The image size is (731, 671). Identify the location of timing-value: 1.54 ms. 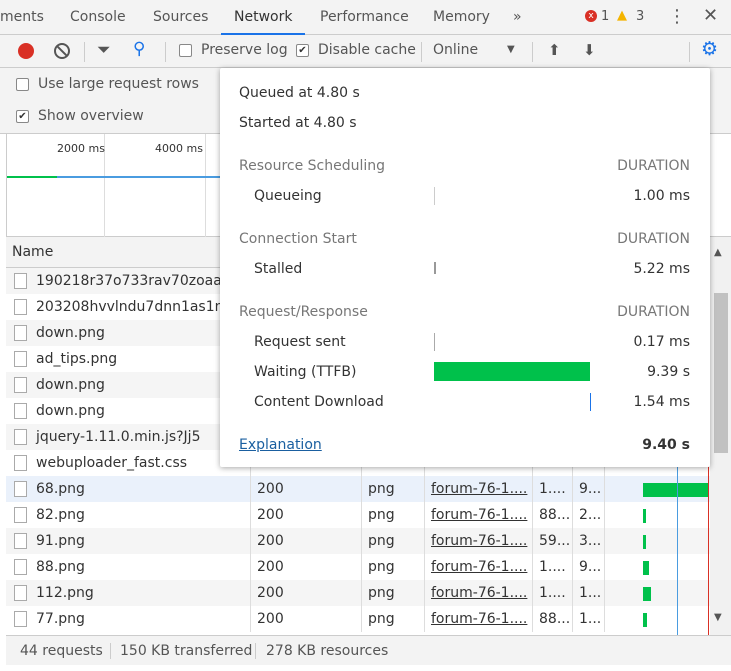
(661, 402).